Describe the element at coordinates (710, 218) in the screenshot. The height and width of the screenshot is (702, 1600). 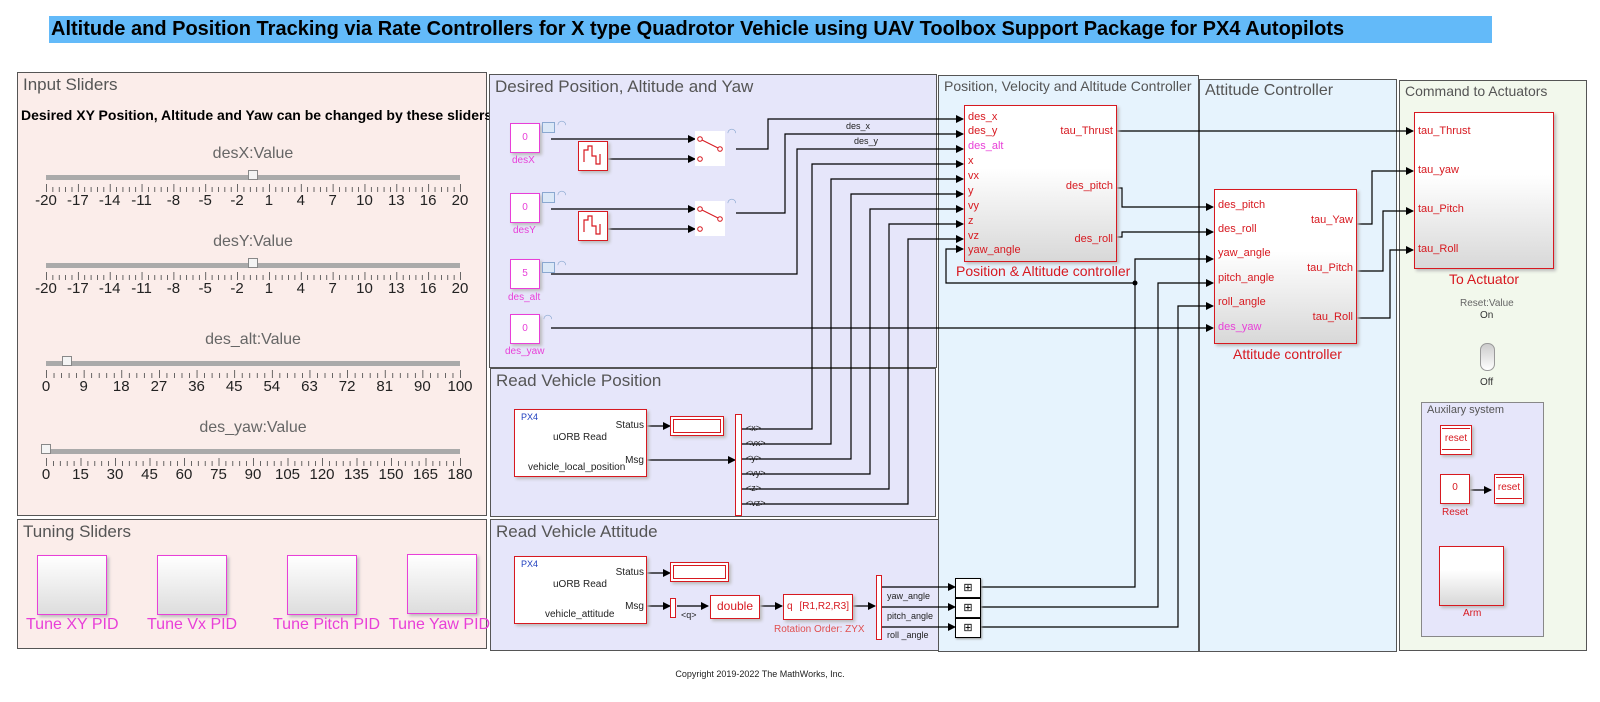
I see `manual-switch-y` at that location.